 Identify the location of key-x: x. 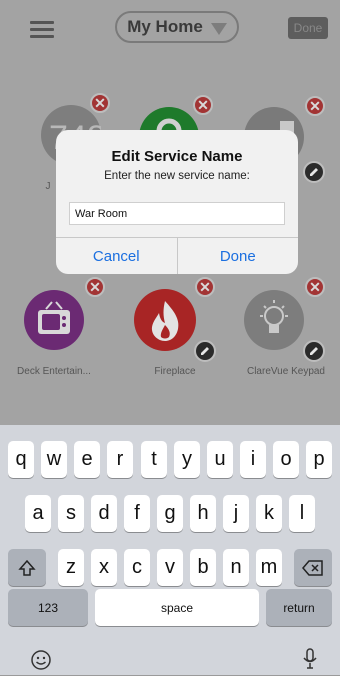
(104, 567).